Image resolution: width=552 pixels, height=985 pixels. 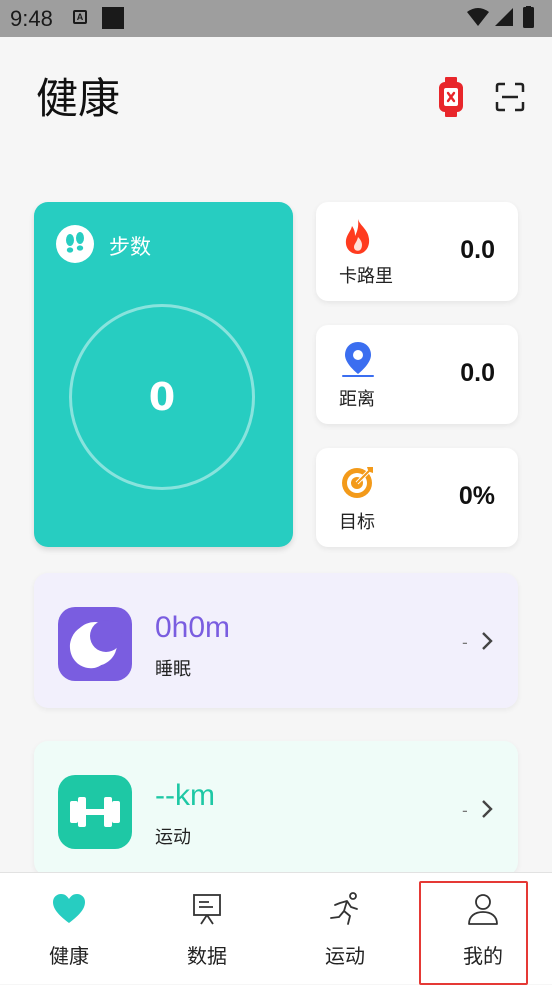 I want to click on footprints-icon, so click(x=75, y=244).